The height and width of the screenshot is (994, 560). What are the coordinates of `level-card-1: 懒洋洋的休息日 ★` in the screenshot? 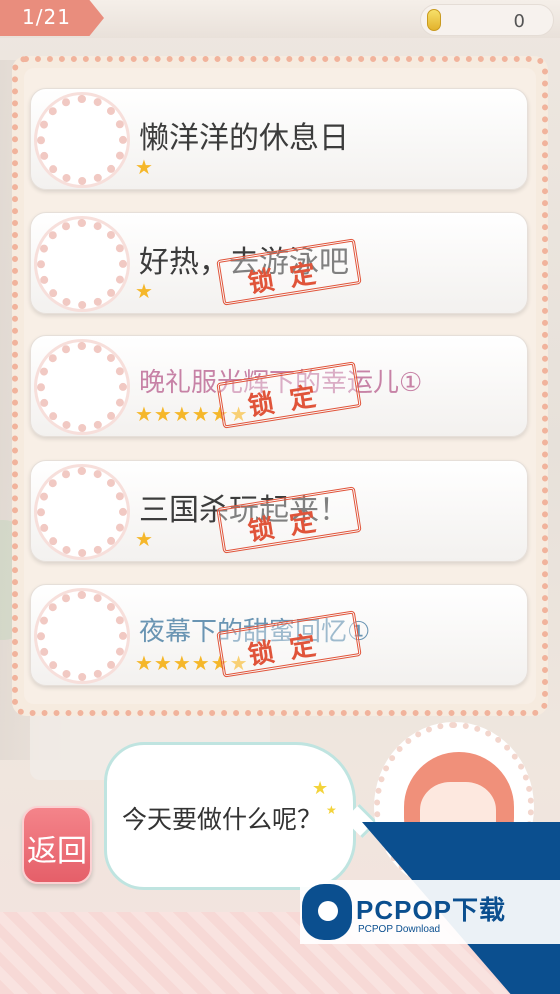 It's located at (279, 139).